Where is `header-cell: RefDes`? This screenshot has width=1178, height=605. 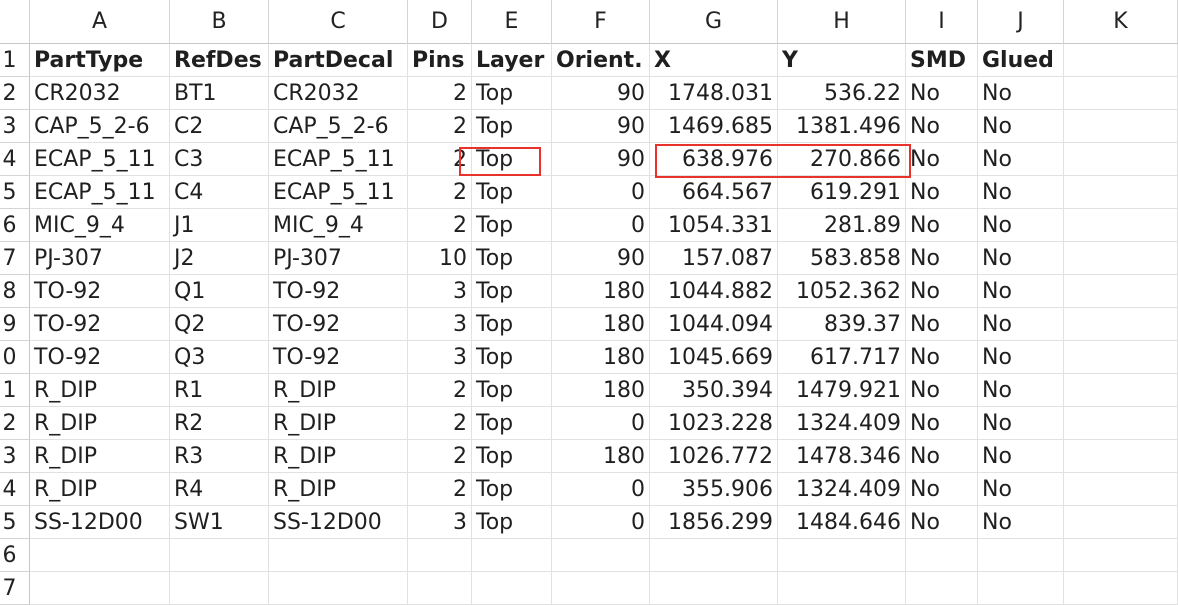 header-cell: RefDes is located at coordinates (219, 60).